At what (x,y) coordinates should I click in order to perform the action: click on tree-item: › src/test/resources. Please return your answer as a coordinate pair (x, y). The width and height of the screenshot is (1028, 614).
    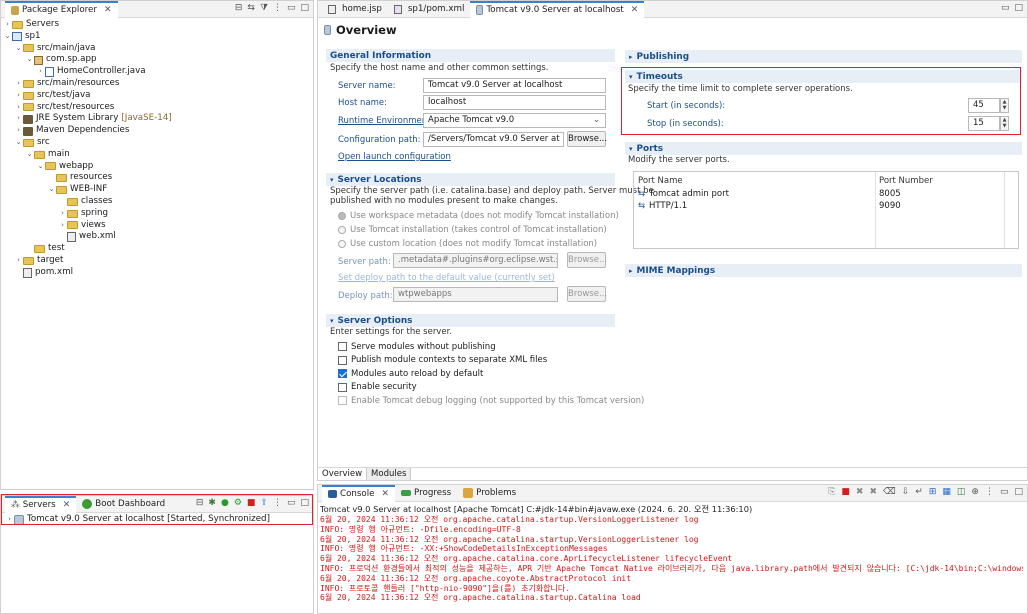
    Looking at the image, I should click on (158, 108).